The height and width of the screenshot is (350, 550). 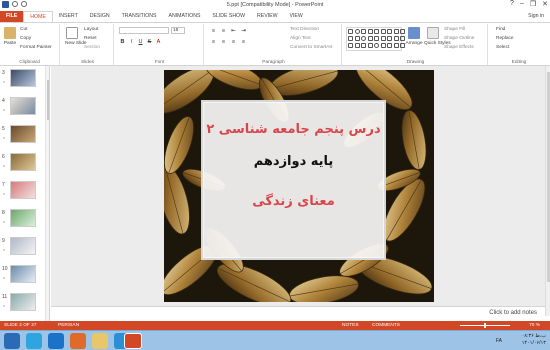 What do you see at coordinates (91, 29) in the screenshot?
I see `layout-button: Layout` at bounding box center [91, 29].